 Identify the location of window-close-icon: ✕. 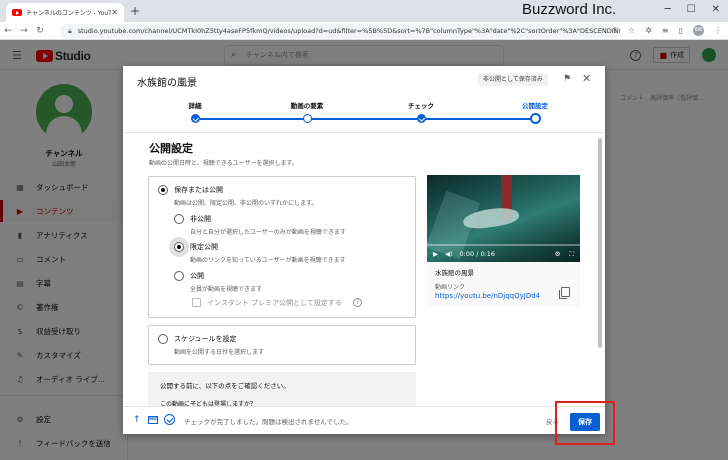
(716, 9).